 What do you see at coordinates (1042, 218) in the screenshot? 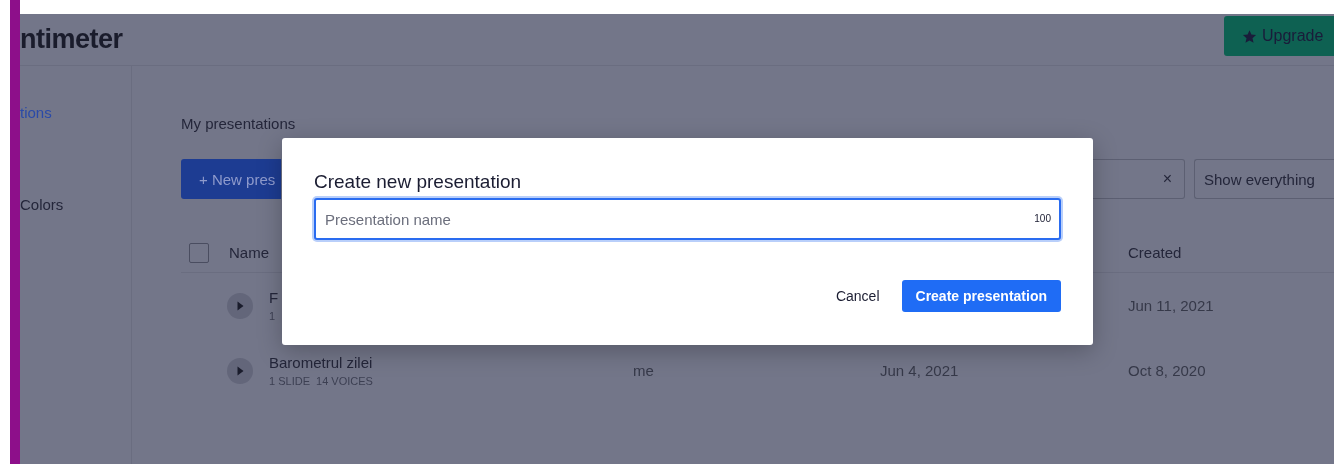
I see `character-counter: 100` at bounding box center [1042, 218].